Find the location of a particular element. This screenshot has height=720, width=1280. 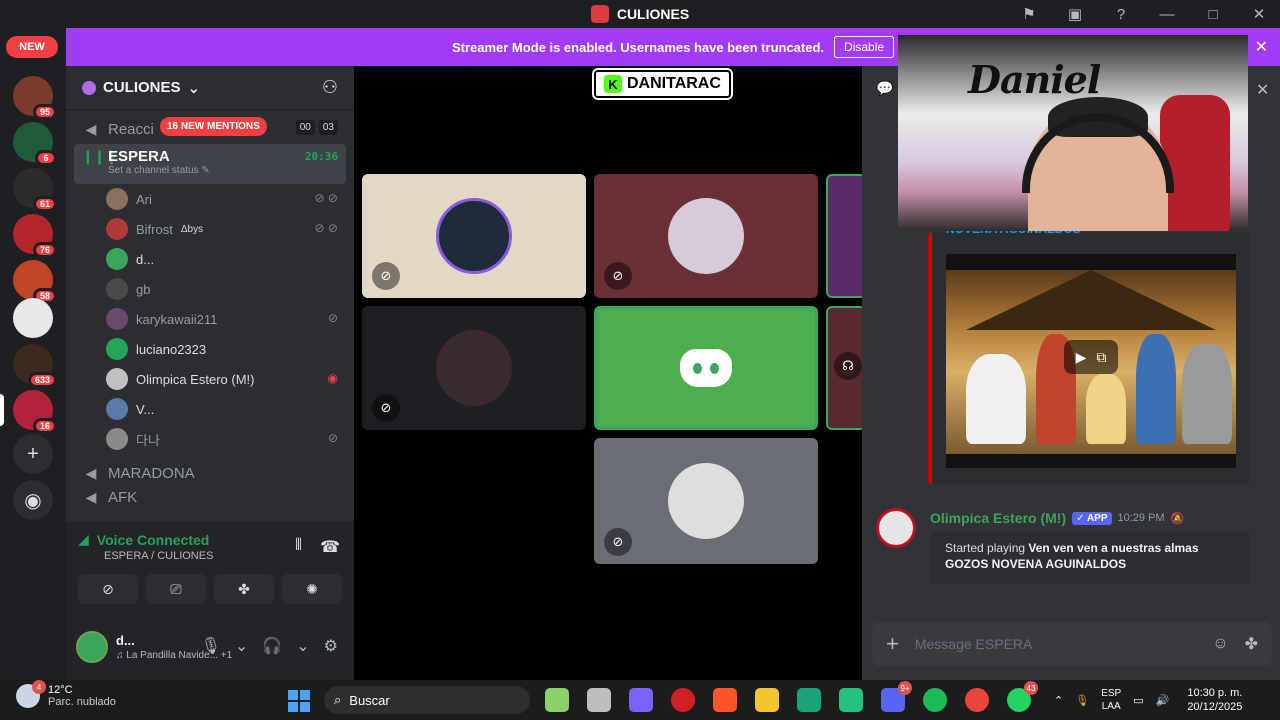

disconnect-icon: ☎ is located at coordinates (330, 547).